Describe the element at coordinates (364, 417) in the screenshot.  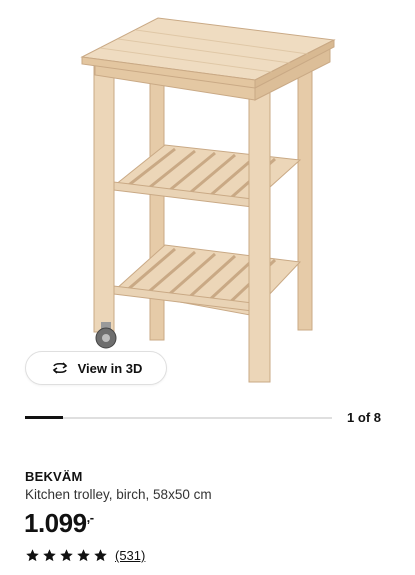
I see `gallery-page-counter: 1 of 8` at that location.